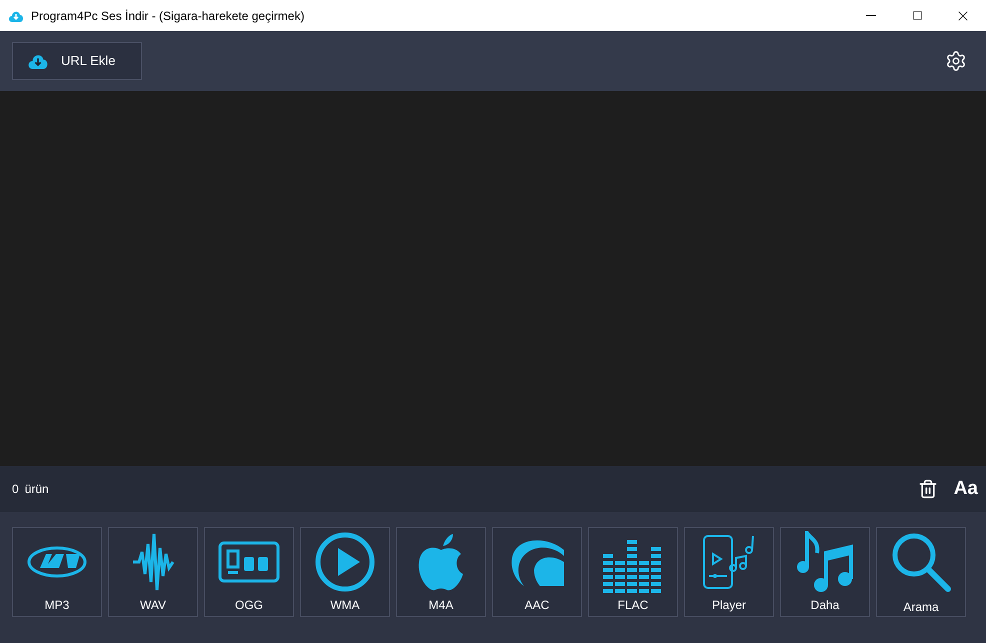 This screenshot has width=986, height=643. What do you see at coordinates (537, 572) in the screenshot?
I see `format-button: AAC` at bounding box center [537, 572].